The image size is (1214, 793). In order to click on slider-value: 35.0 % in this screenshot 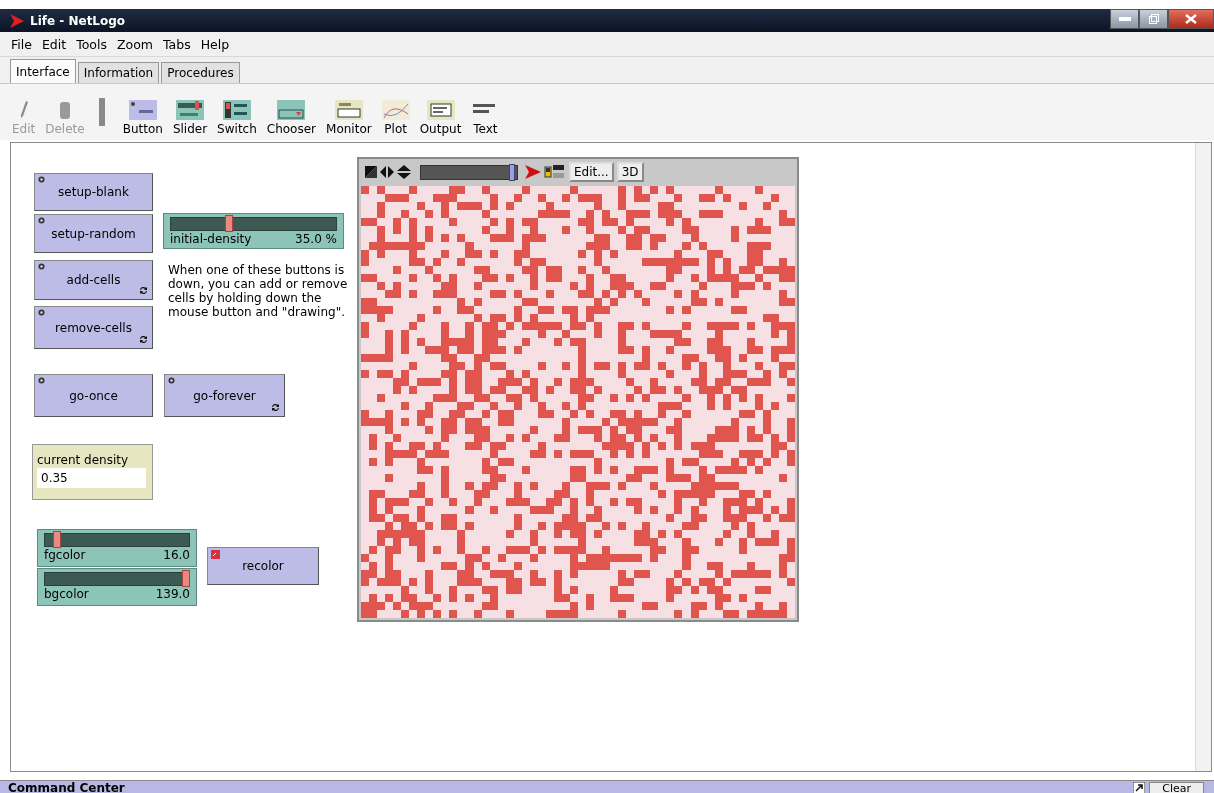, I will do `click(316, 239)`.